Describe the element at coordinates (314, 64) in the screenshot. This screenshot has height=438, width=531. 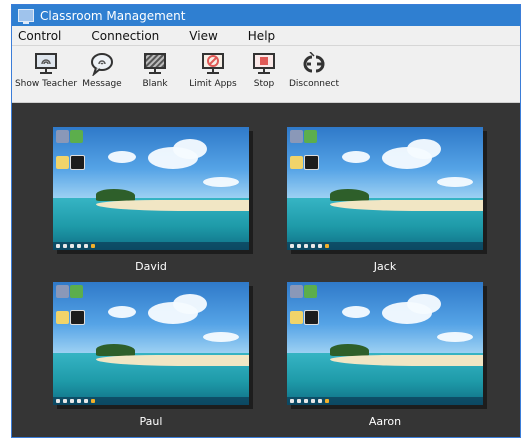
I see `unplug-icon` at that location.